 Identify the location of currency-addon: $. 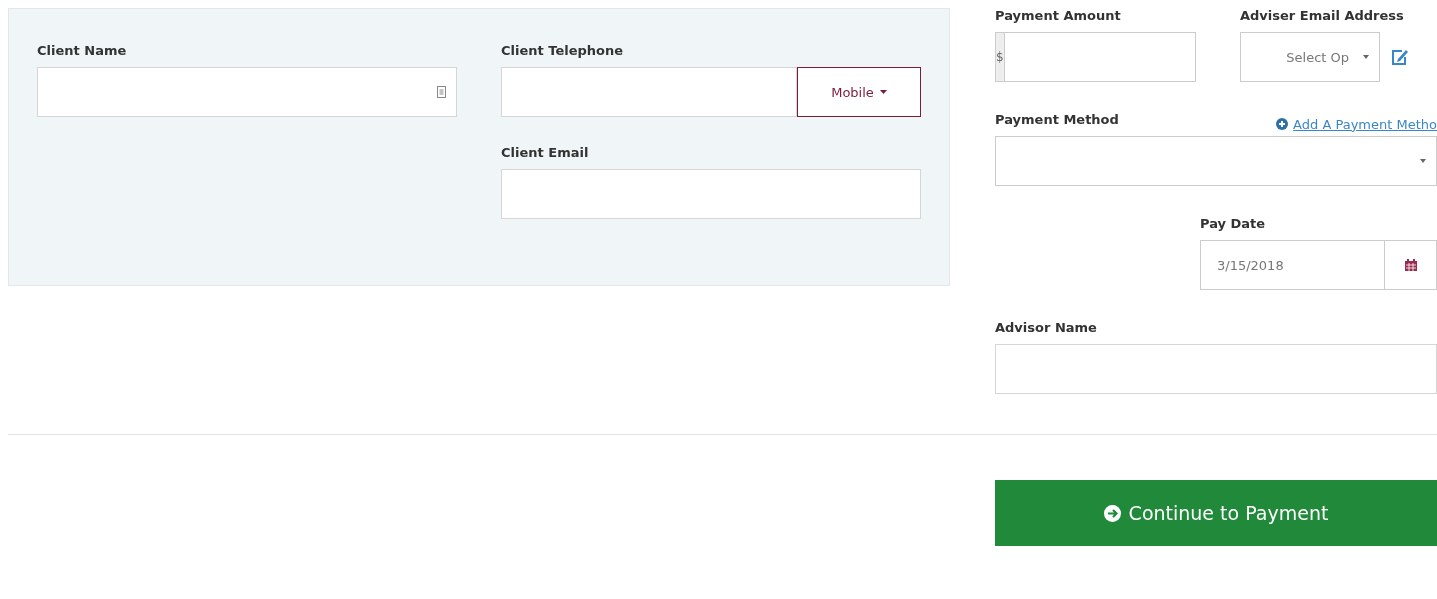
(1000, 57).